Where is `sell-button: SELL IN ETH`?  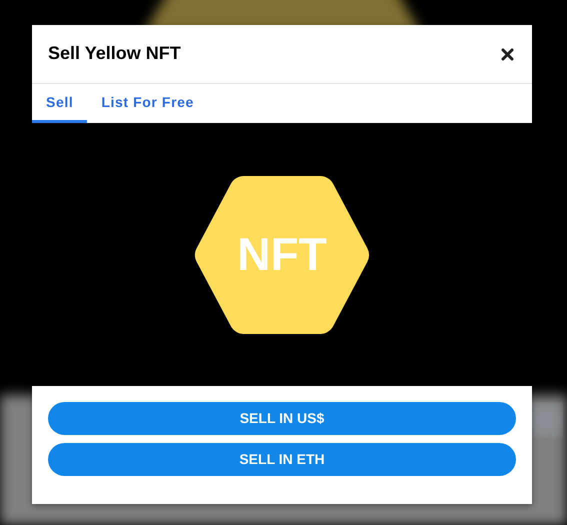
sell-button: SELL IN ETH is located at coordinates (282, 459).